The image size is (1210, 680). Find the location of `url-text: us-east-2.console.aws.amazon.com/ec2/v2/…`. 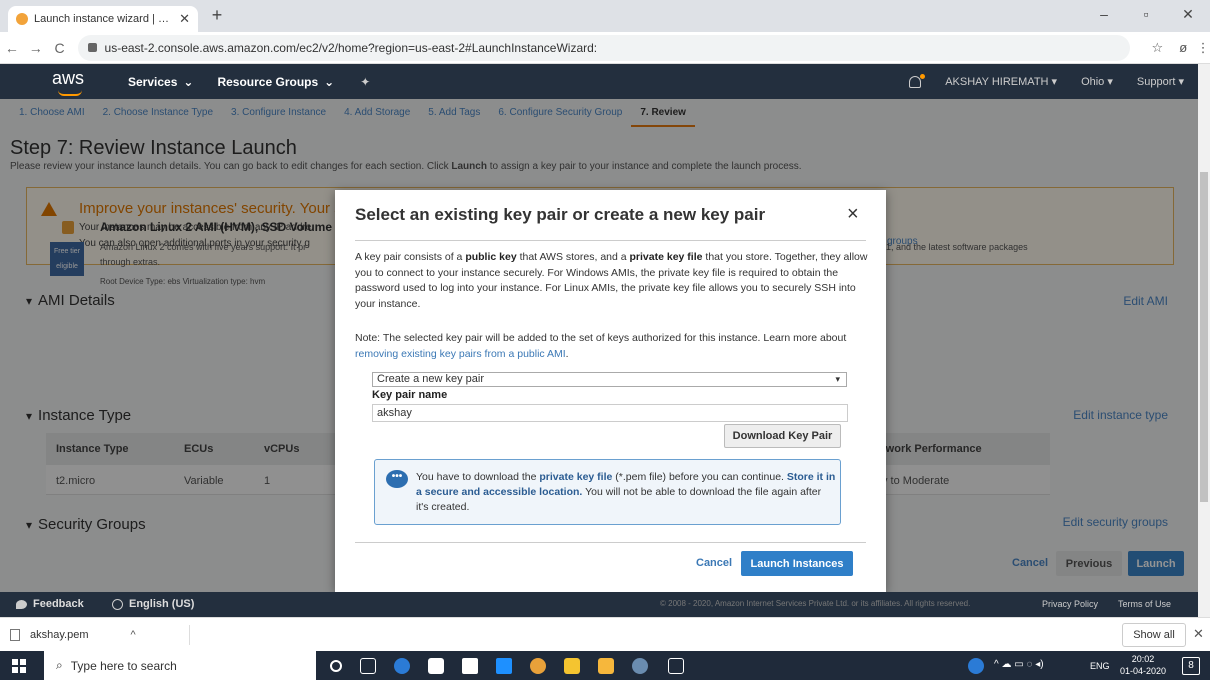

url-text: us-east-2.console.aws.amazon.com/ec2/v2/… is located at coordinates (351, 47).